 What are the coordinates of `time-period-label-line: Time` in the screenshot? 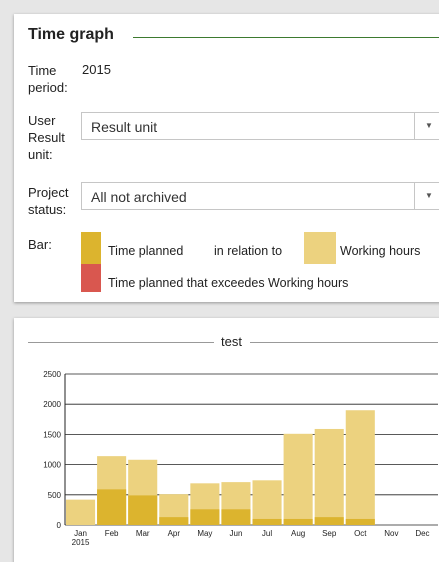 It's located at (42, 70).